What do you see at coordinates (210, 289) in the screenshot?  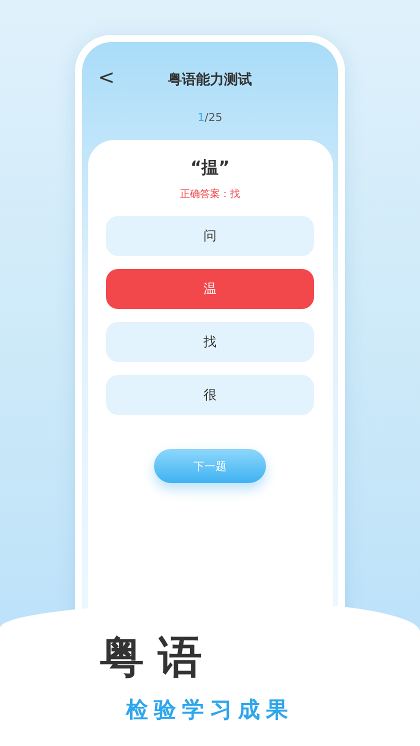 I see `answer-option: 温` at bounding box center [210, 289].